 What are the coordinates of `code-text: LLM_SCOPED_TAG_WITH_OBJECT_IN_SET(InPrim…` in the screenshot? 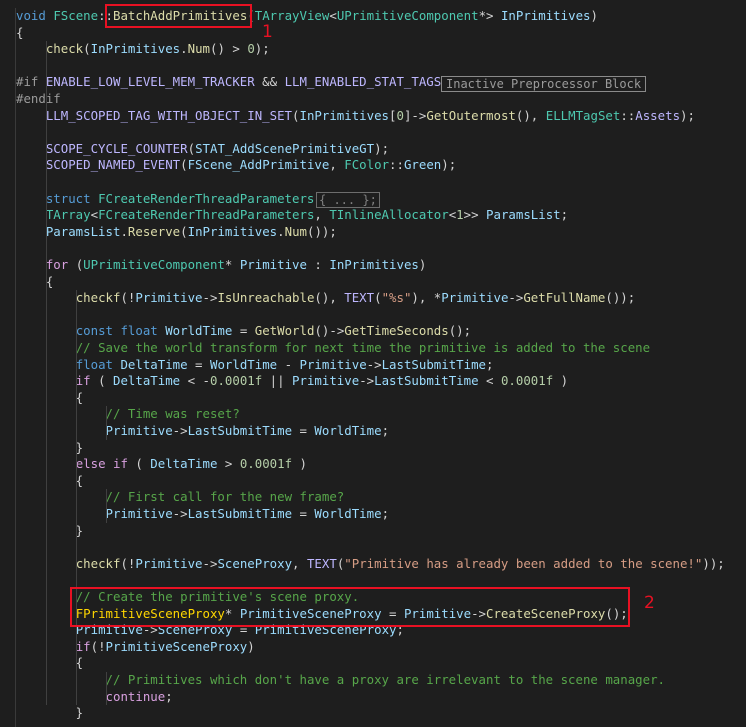 It's located at (370, 115).